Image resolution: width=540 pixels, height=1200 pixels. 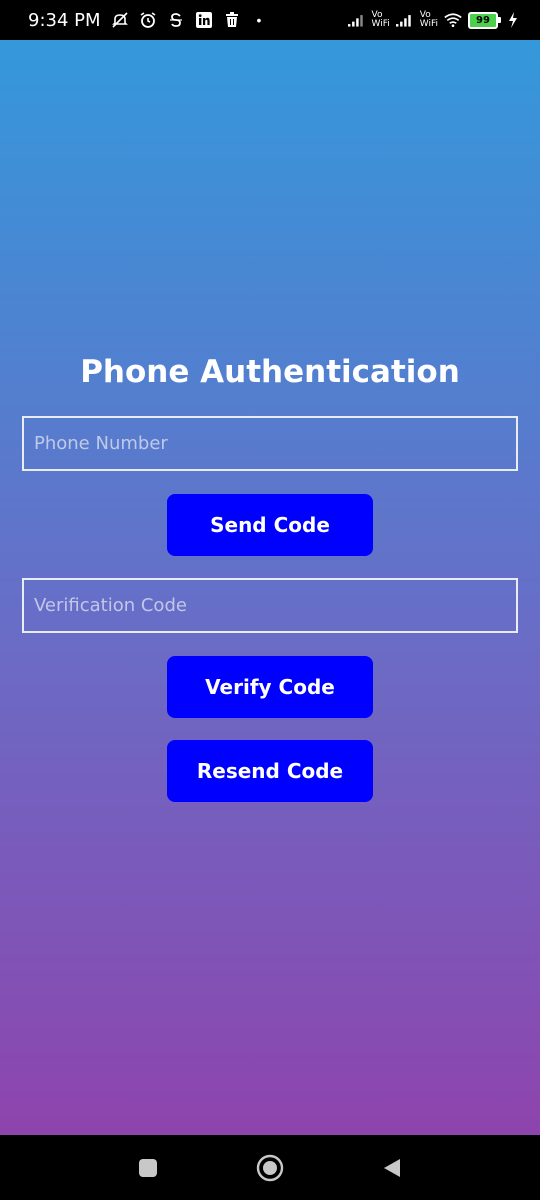 What do you see at coordinates (270, 525) in the screenshot?
I see `send-code-button: Send Code` at bounding box center [270, 525].